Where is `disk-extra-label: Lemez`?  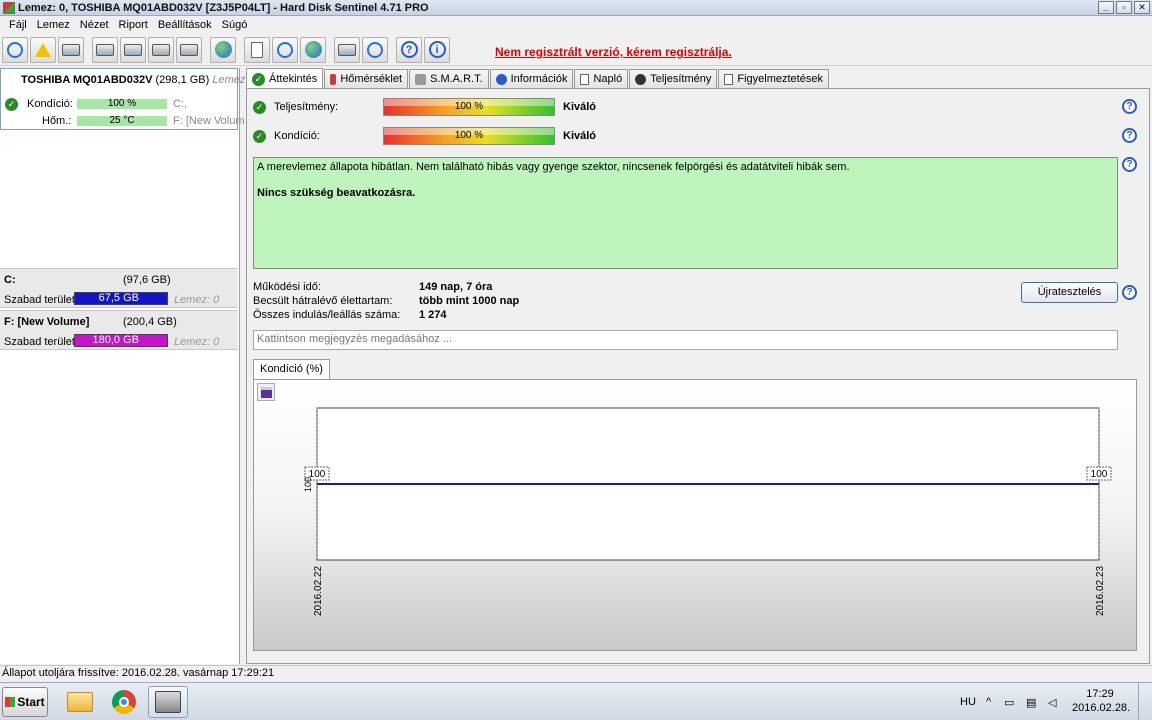
disk-extra-label: Lemez is located at coordinates (229, 80).